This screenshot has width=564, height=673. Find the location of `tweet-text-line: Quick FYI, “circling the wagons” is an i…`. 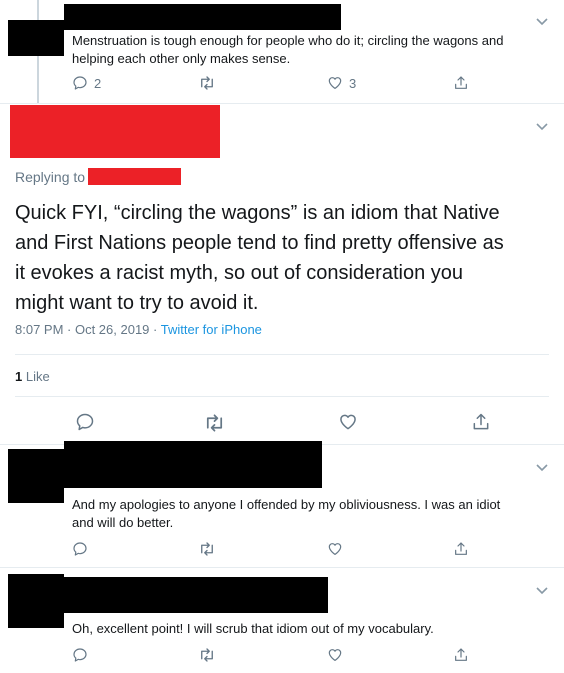

tweet-text-line: Quick FYI, “circling the wagons” is an i… is located at coordinates (257, 213).